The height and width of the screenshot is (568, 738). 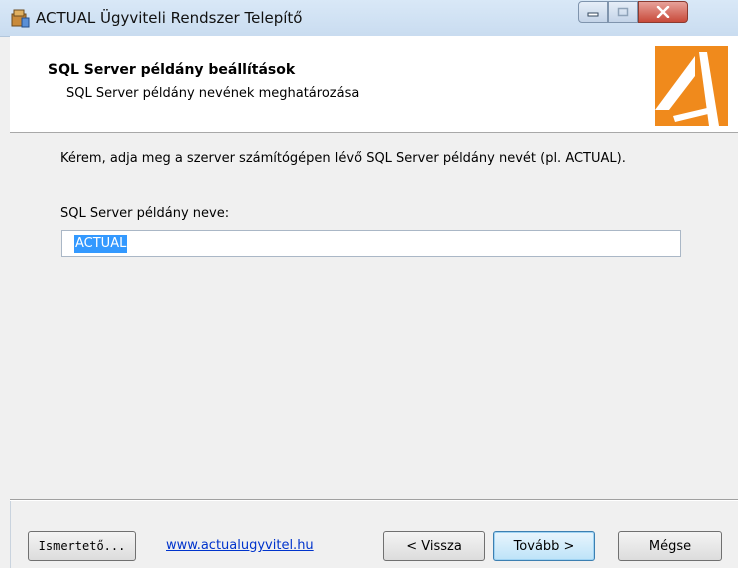 I want to click on installer-app-icon, so click(x=20, y=18).